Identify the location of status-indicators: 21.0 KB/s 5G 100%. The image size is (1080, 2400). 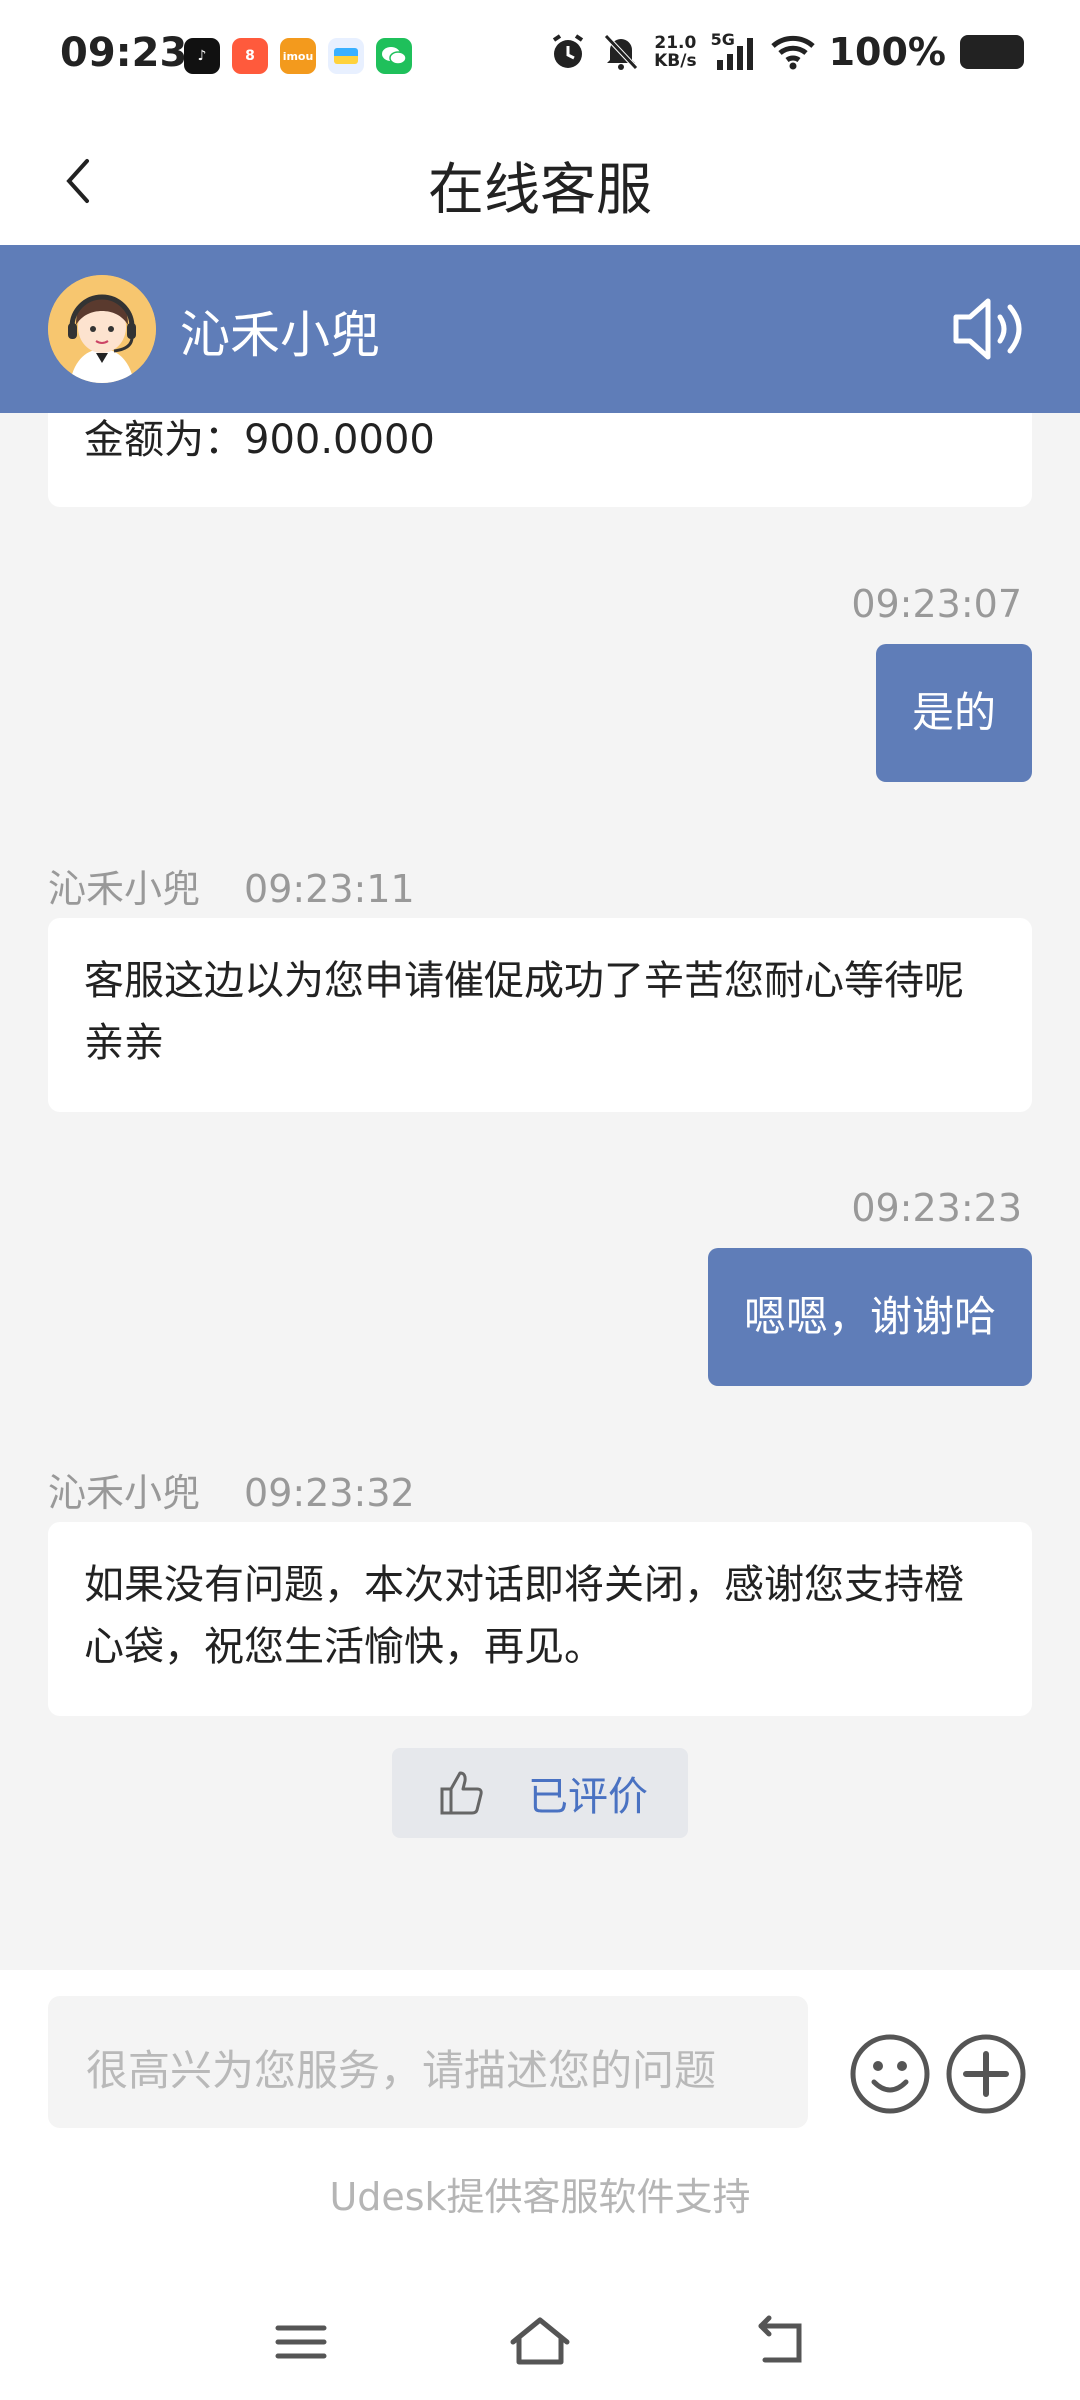
(786, 52).